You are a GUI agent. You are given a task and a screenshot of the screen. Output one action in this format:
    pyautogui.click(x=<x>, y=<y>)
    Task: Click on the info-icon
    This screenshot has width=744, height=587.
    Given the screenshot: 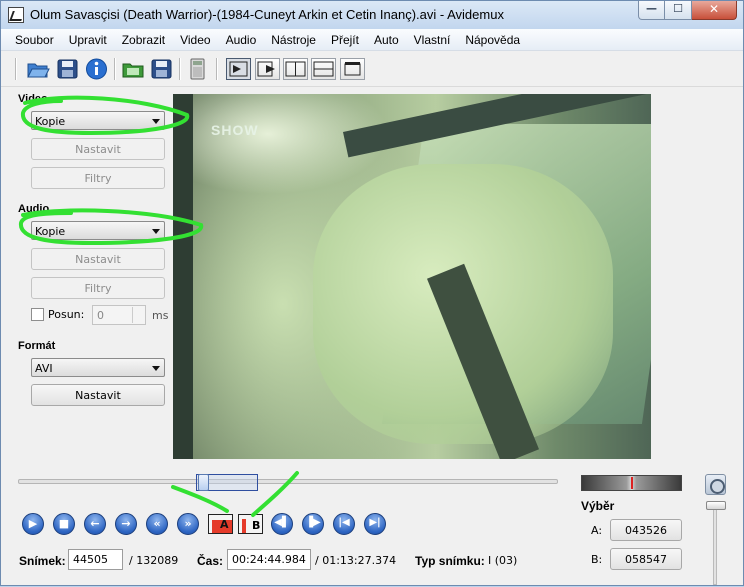 What is the action you would take?
    pyautogui.click(x=96, y=69)
    